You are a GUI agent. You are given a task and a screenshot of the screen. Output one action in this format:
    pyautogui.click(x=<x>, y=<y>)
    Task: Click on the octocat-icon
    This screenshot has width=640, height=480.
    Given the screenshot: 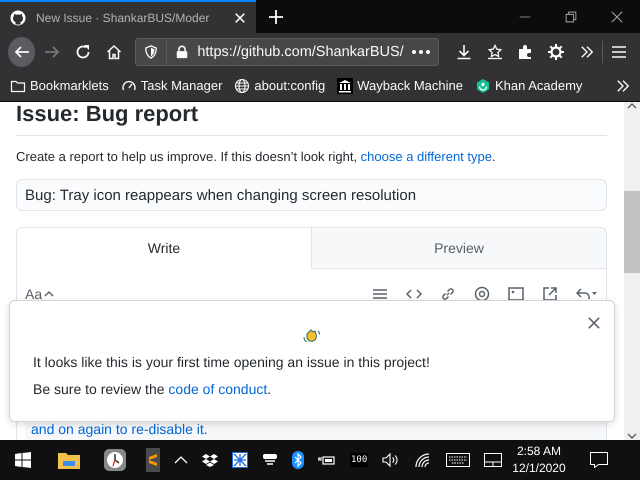 What is the action you would take?
    pyautogui.click(x=18, y=18)
    